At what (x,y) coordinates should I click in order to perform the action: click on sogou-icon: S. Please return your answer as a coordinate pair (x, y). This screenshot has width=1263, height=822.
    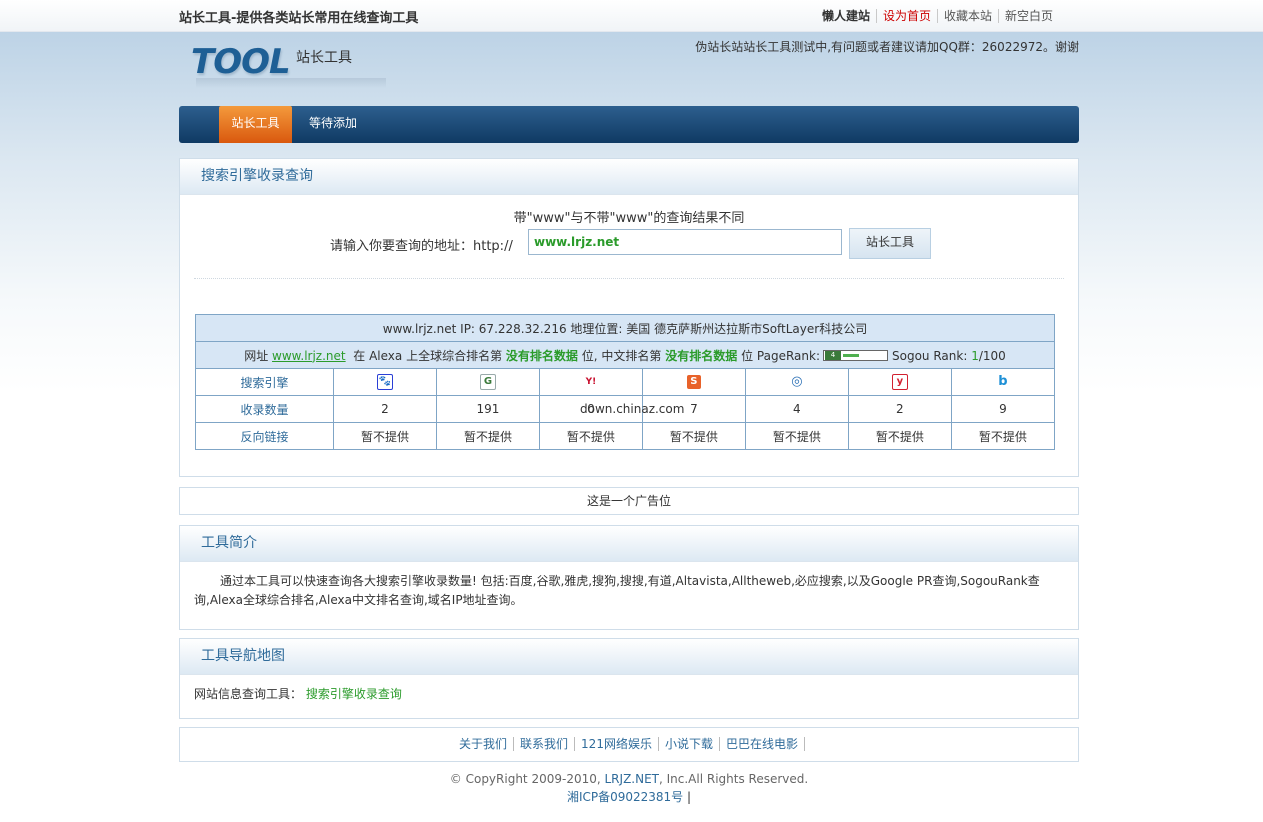
    Looking at the image, I should click on (693, 382).